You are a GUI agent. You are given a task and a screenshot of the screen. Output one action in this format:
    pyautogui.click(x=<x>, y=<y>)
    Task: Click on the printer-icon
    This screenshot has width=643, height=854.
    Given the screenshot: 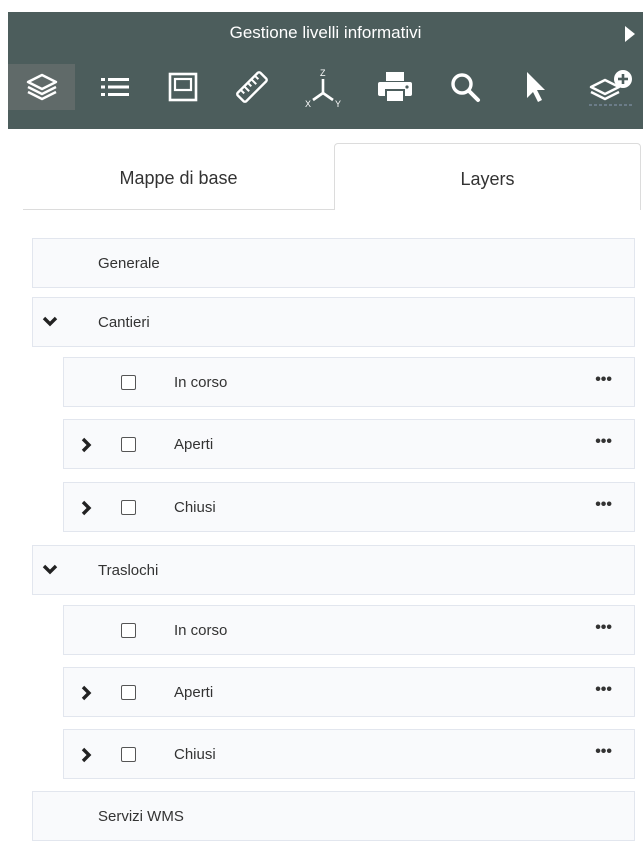 What is the action you would take?
    pyautogui.click(x=395, y=87)
    